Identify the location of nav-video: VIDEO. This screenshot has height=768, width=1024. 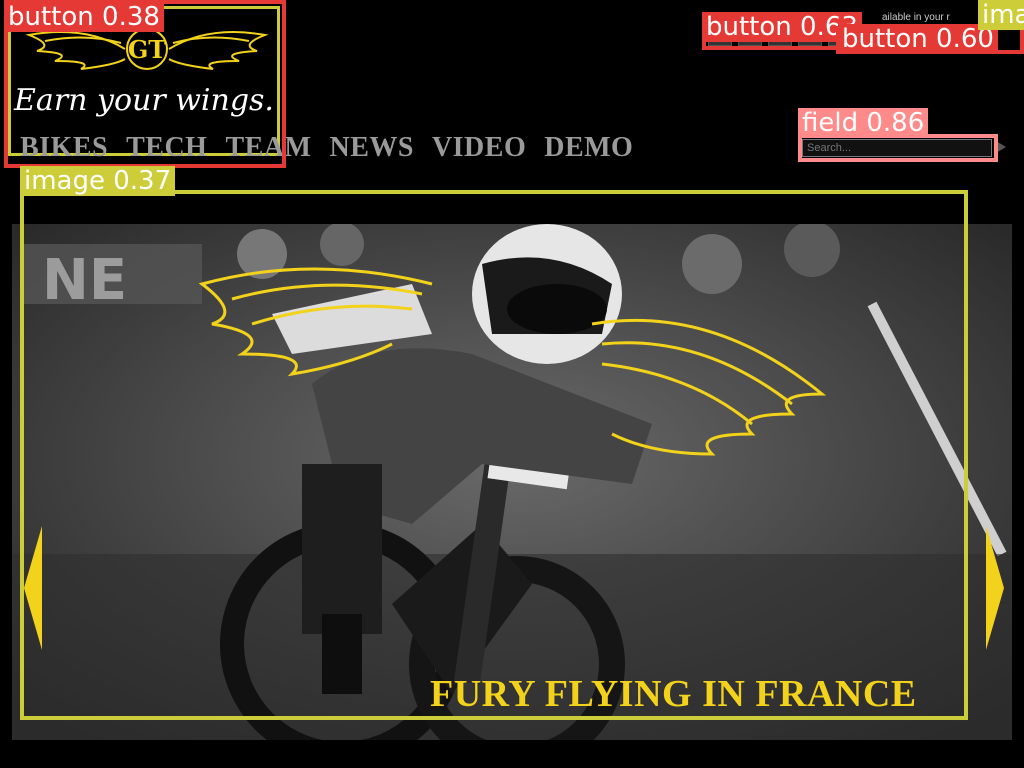
(479, 148).